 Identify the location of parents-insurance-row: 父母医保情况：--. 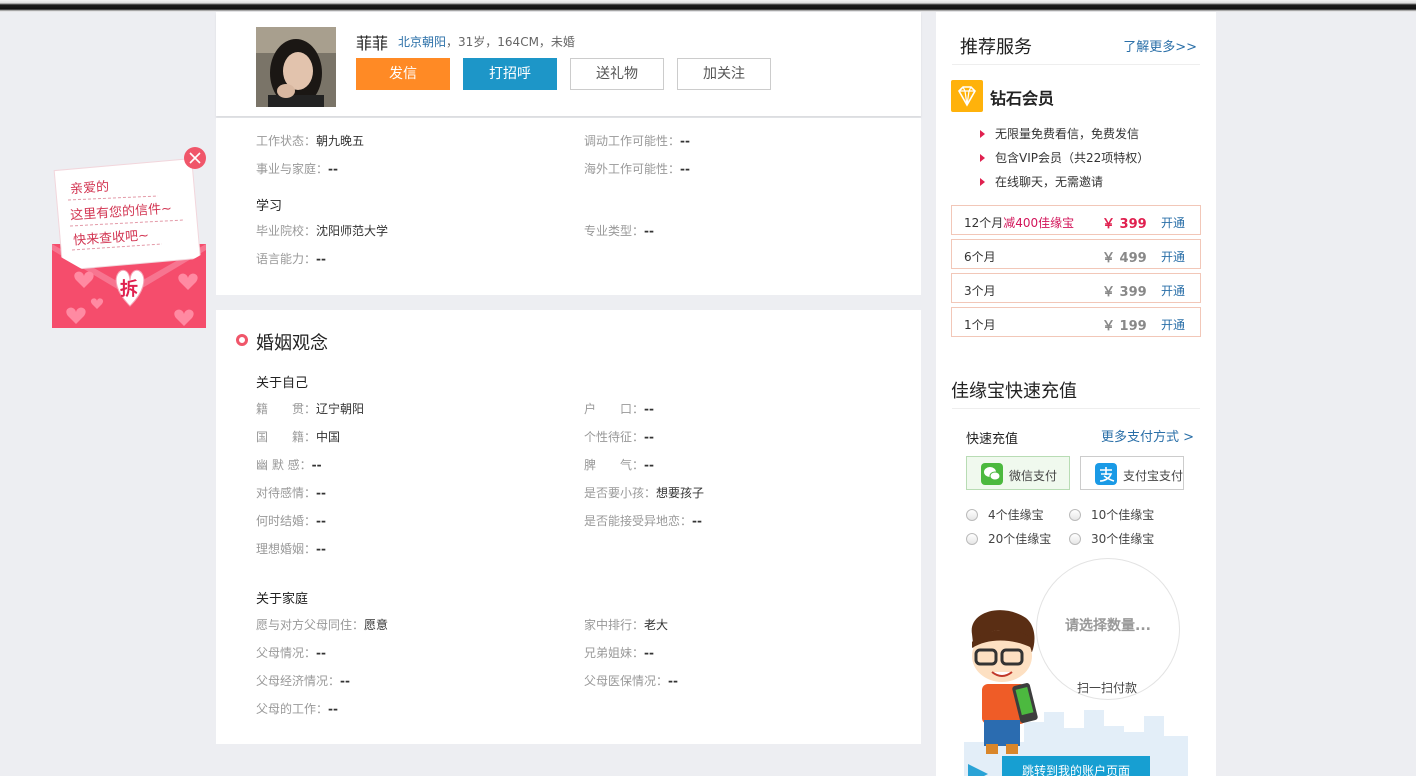
(631, 680).